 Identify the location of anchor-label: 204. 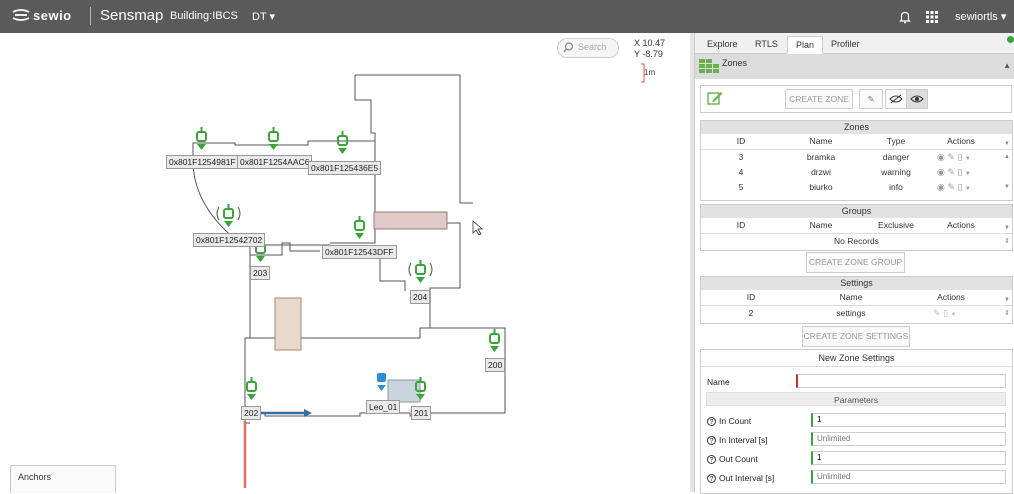
(420, 297).